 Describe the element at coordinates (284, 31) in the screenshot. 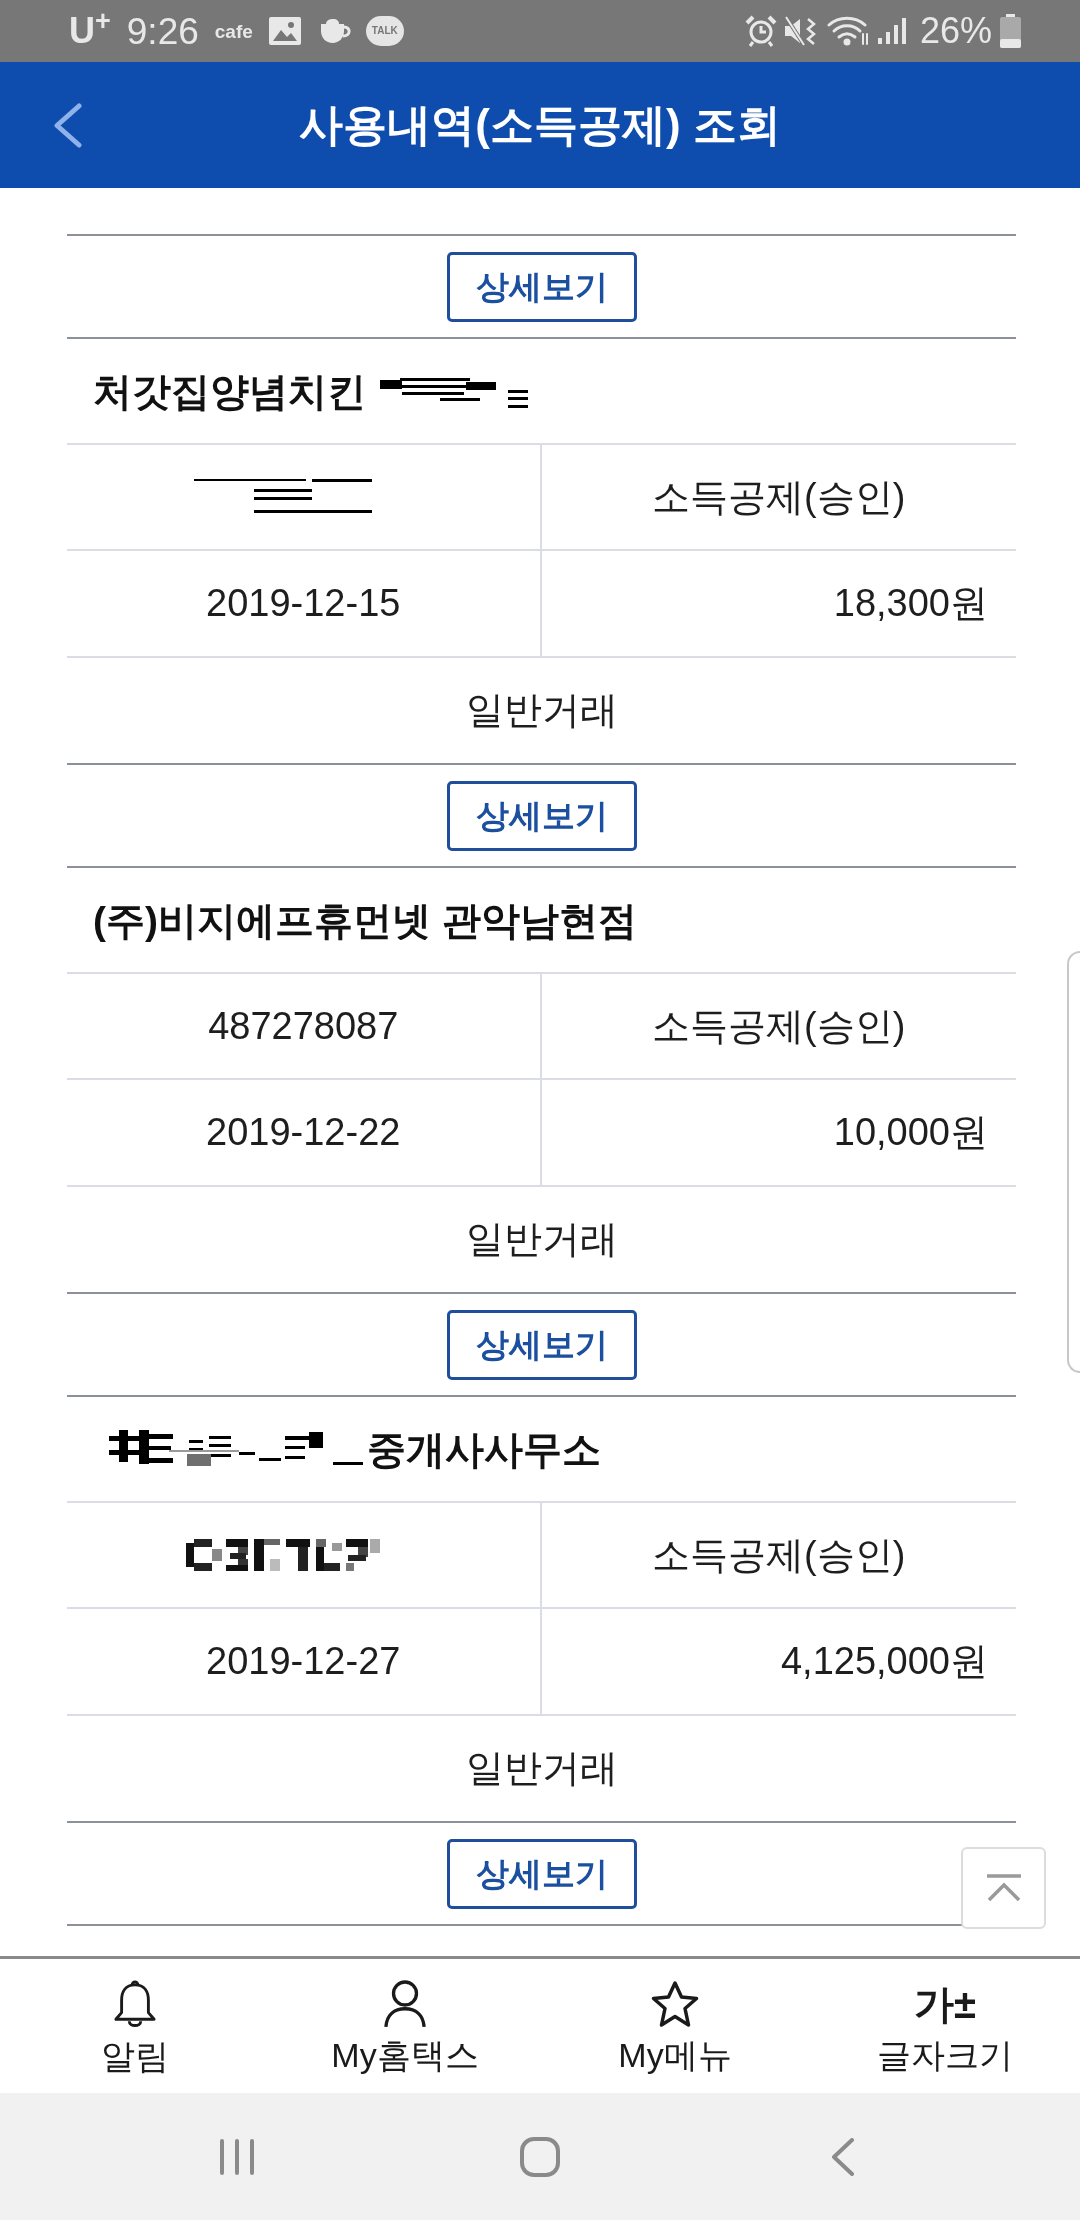

I see `image-icon` at that location.